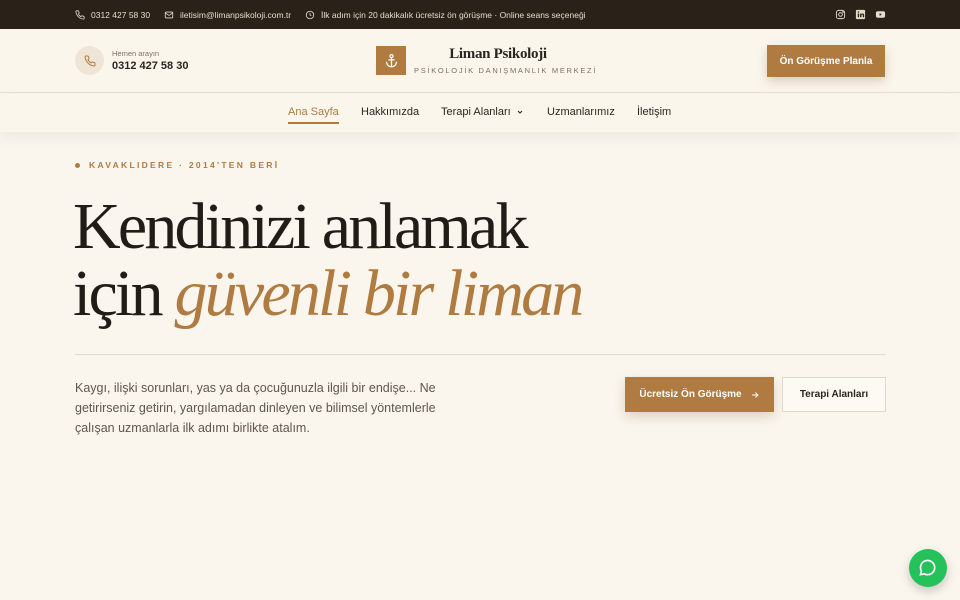  I want to click on linkedin-icon, so click(860, 14).